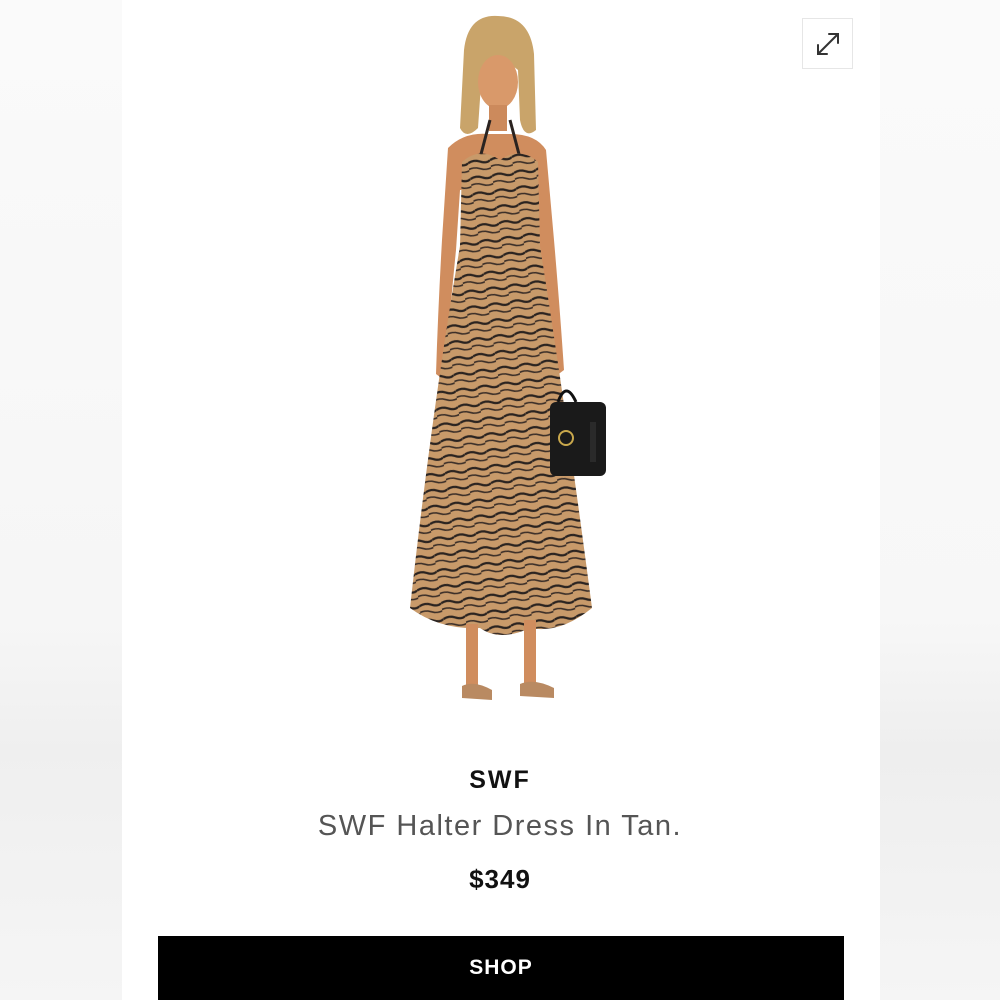  What do you see at coordinates (500, 780) in the screenshot?
I see `brand-name: SWF` at bounding box center [500, 780].